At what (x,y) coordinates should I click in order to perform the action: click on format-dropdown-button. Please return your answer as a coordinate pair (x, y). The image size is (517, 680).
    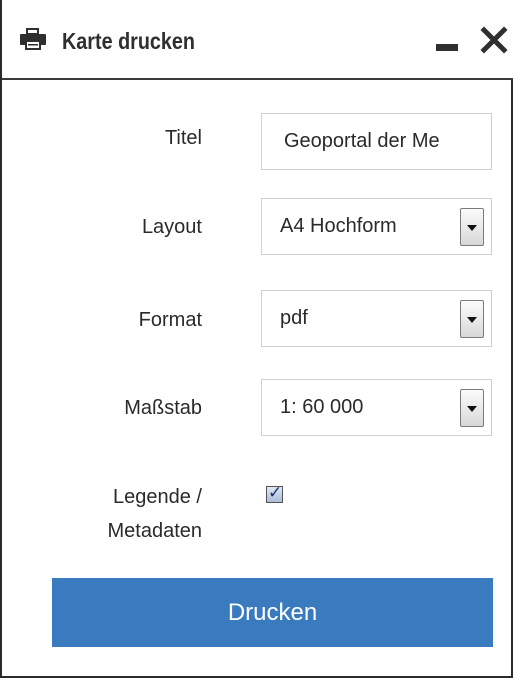
    Looking at the image, I should click on (472, 319).